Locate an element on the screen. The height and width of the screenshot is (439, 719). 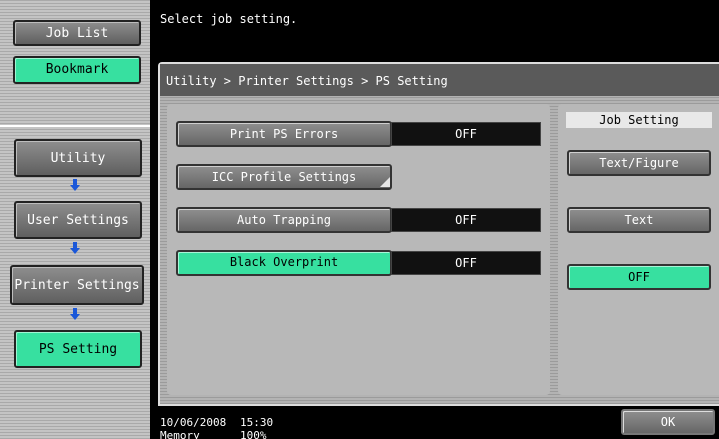
auto-trapping-value: OFF is located at coordinates (466, 220).